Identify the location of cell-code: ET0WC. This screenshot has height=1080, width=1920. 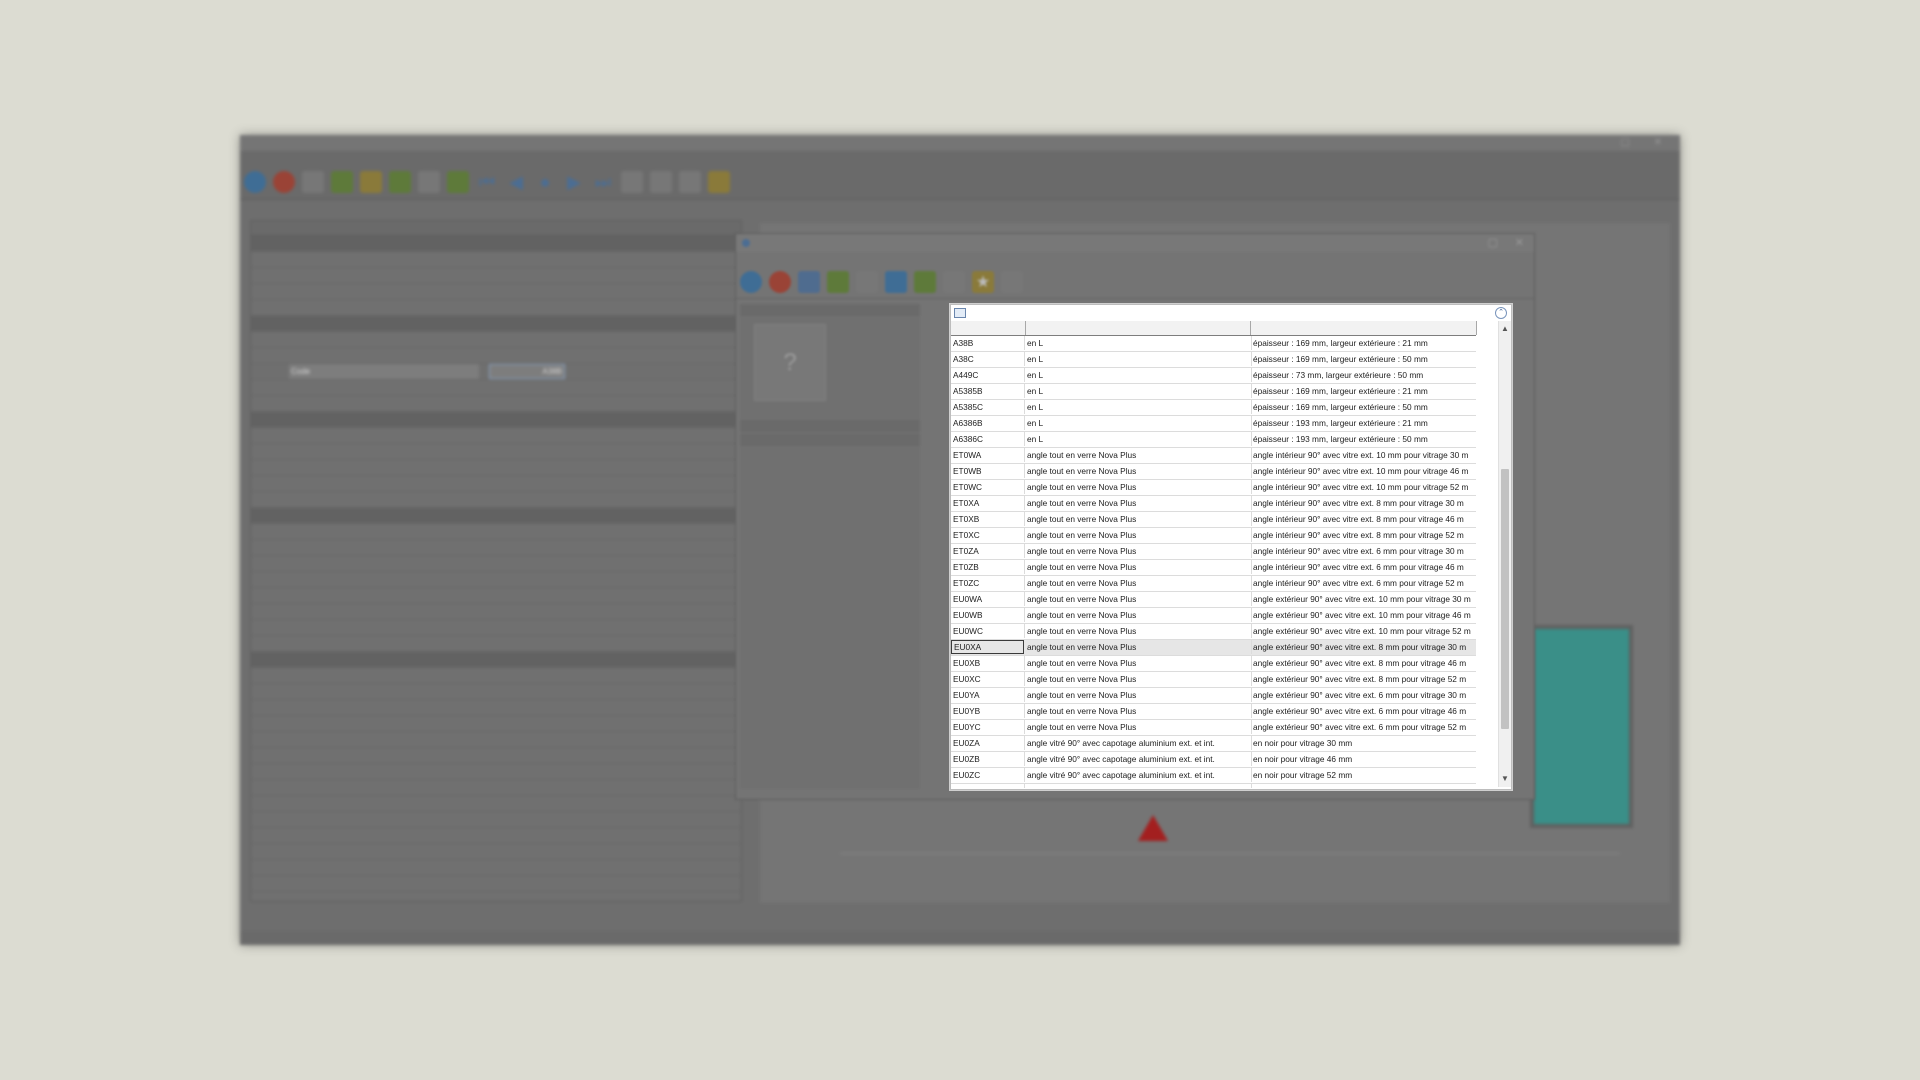
(988, 487).